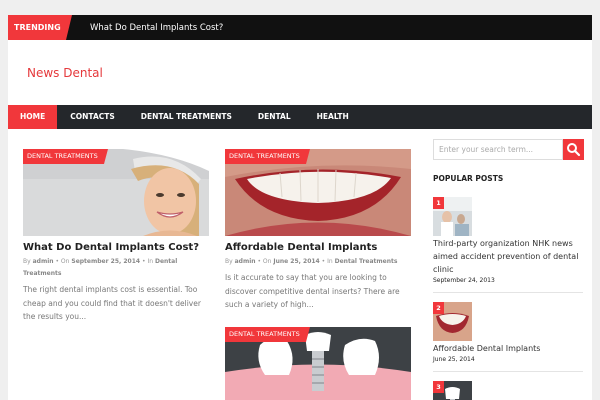 This screenshot has height=400, width=600. Describe the element at coordinates (468, 178) in the screenshot. I see `popular-posts-heading: POPULAR POSTS` at that location.